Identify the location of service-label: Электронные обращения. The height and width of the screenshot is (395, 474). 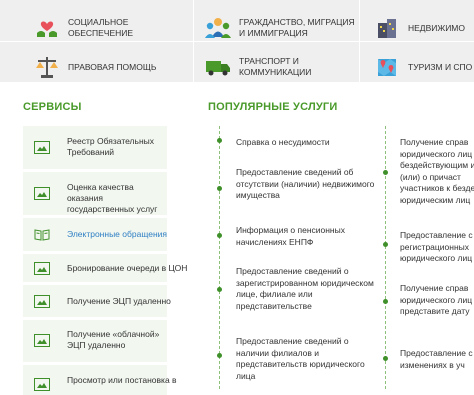
(122, 234).